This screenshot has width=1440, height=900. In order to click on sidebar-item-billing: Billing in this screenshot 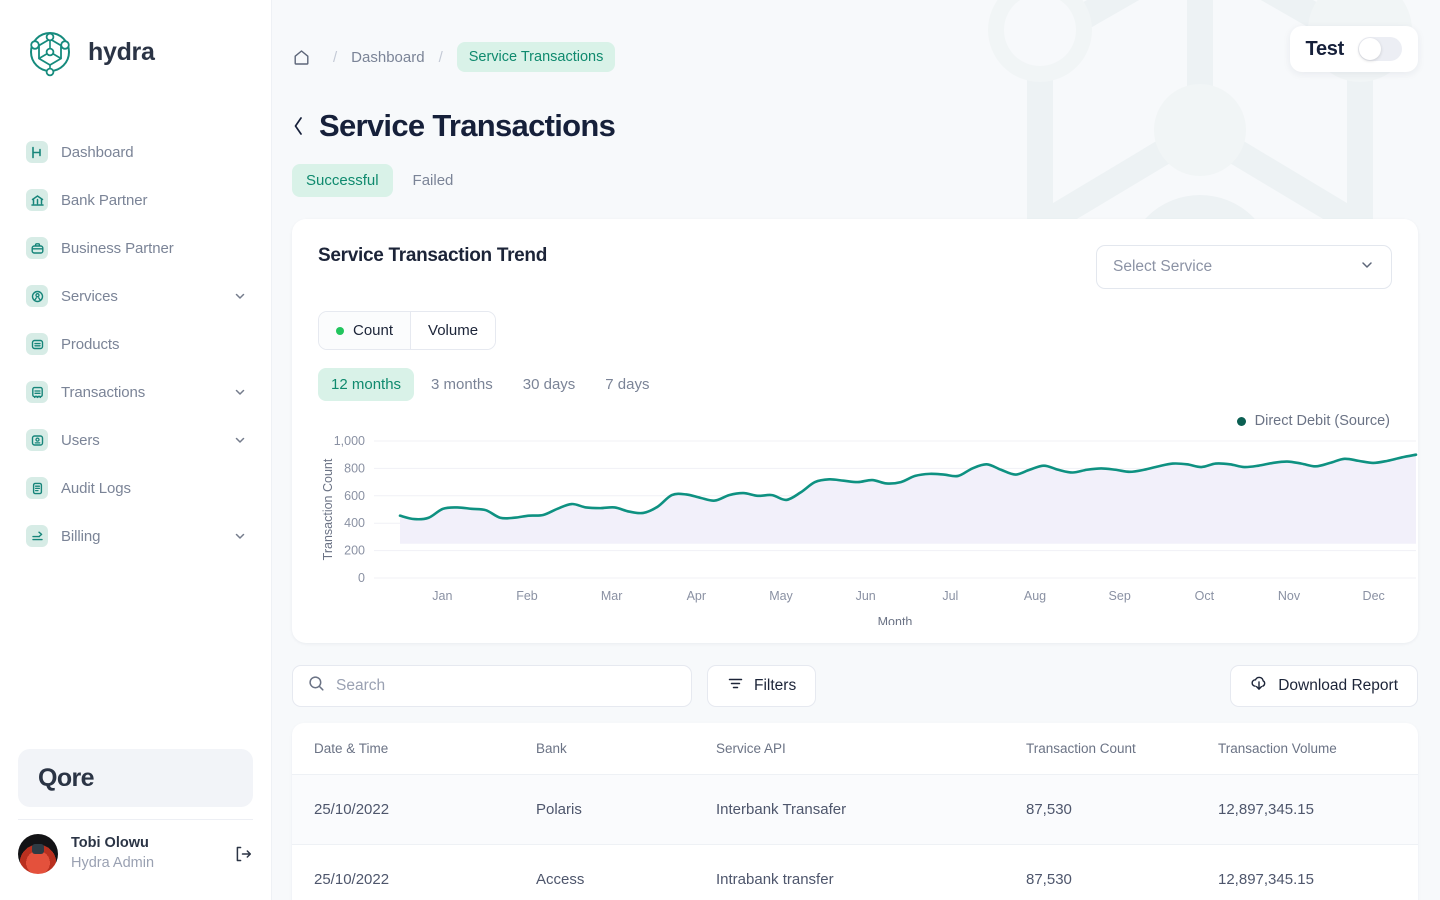, I will do `click(135, 536)`.